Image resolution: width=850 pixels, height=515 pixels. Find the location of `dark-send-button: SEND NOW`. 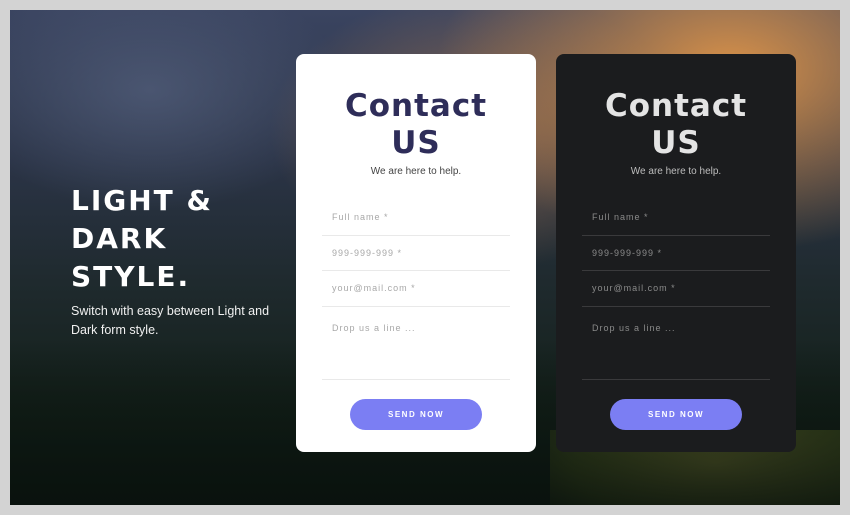

dark-send-button: SEND NOW is located at coordinates (676, 414).